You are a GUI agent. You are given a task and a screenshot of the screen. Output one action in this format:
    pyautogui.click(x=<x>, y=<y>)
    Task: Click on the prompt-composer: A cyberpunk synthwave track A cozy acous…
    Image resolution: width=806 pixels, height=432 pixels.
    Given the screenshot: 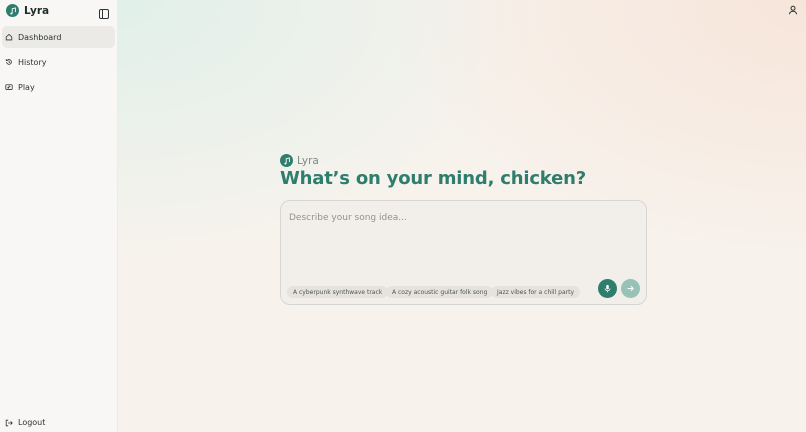 What is the action you would take?
    pyautogui.click(x=463, y=252)
    